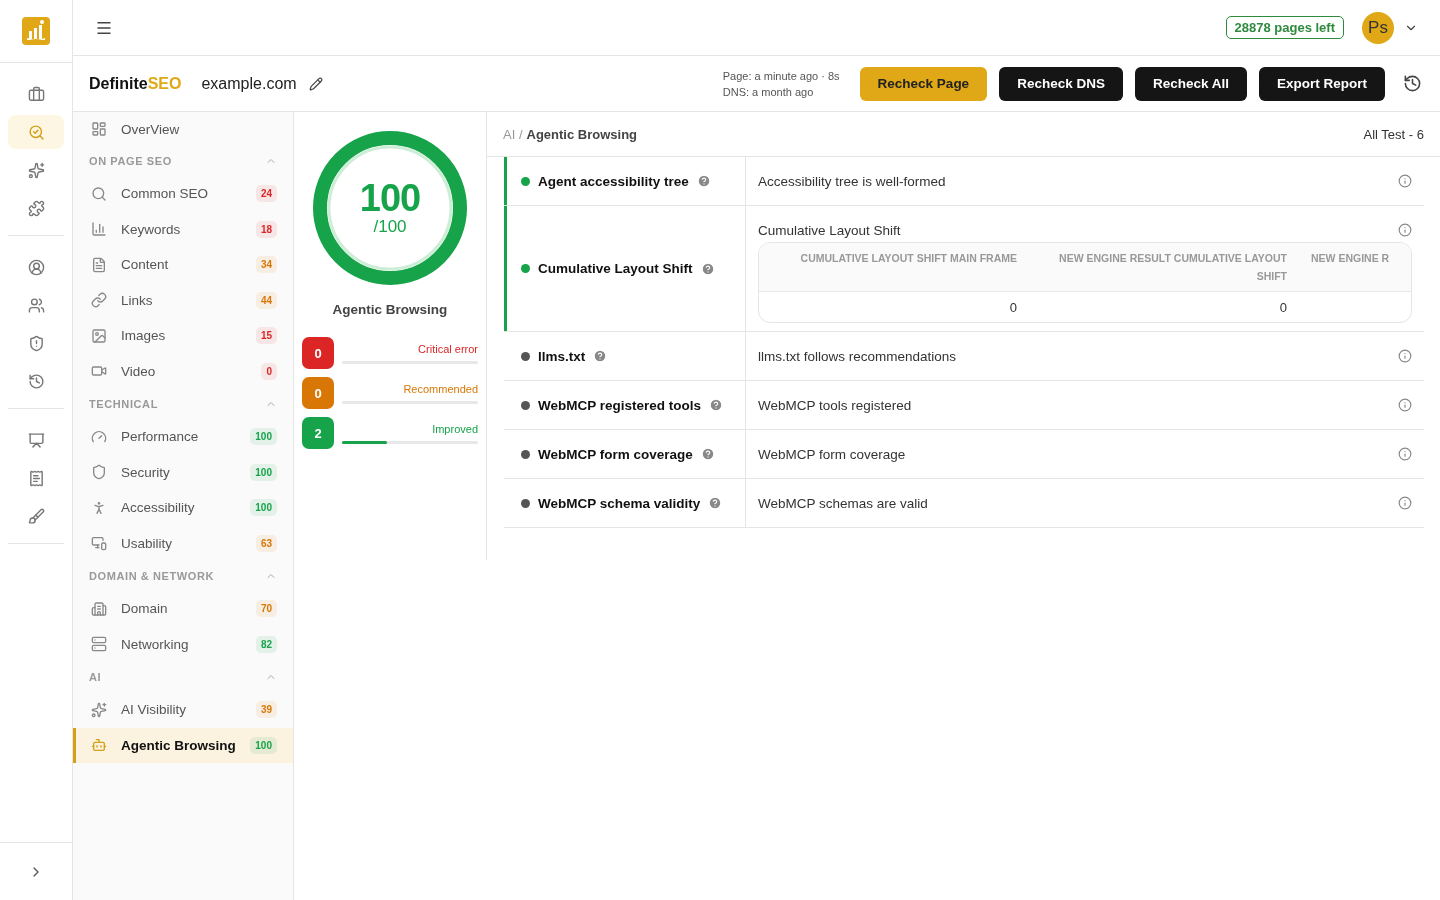 The height and width of the screenshot is (900, 1440). What do you see at coordinates (99, 644) in the screenshot?
I see `server-icon` at bounding box center [99, 644].